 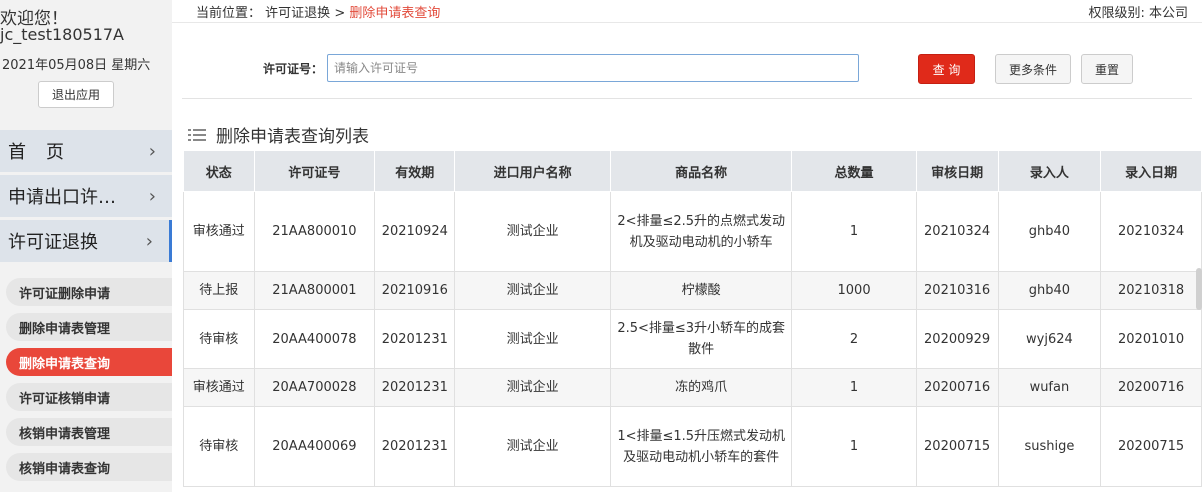 I want to click on cell-validity: 20210916, so click(x=415, y=290).